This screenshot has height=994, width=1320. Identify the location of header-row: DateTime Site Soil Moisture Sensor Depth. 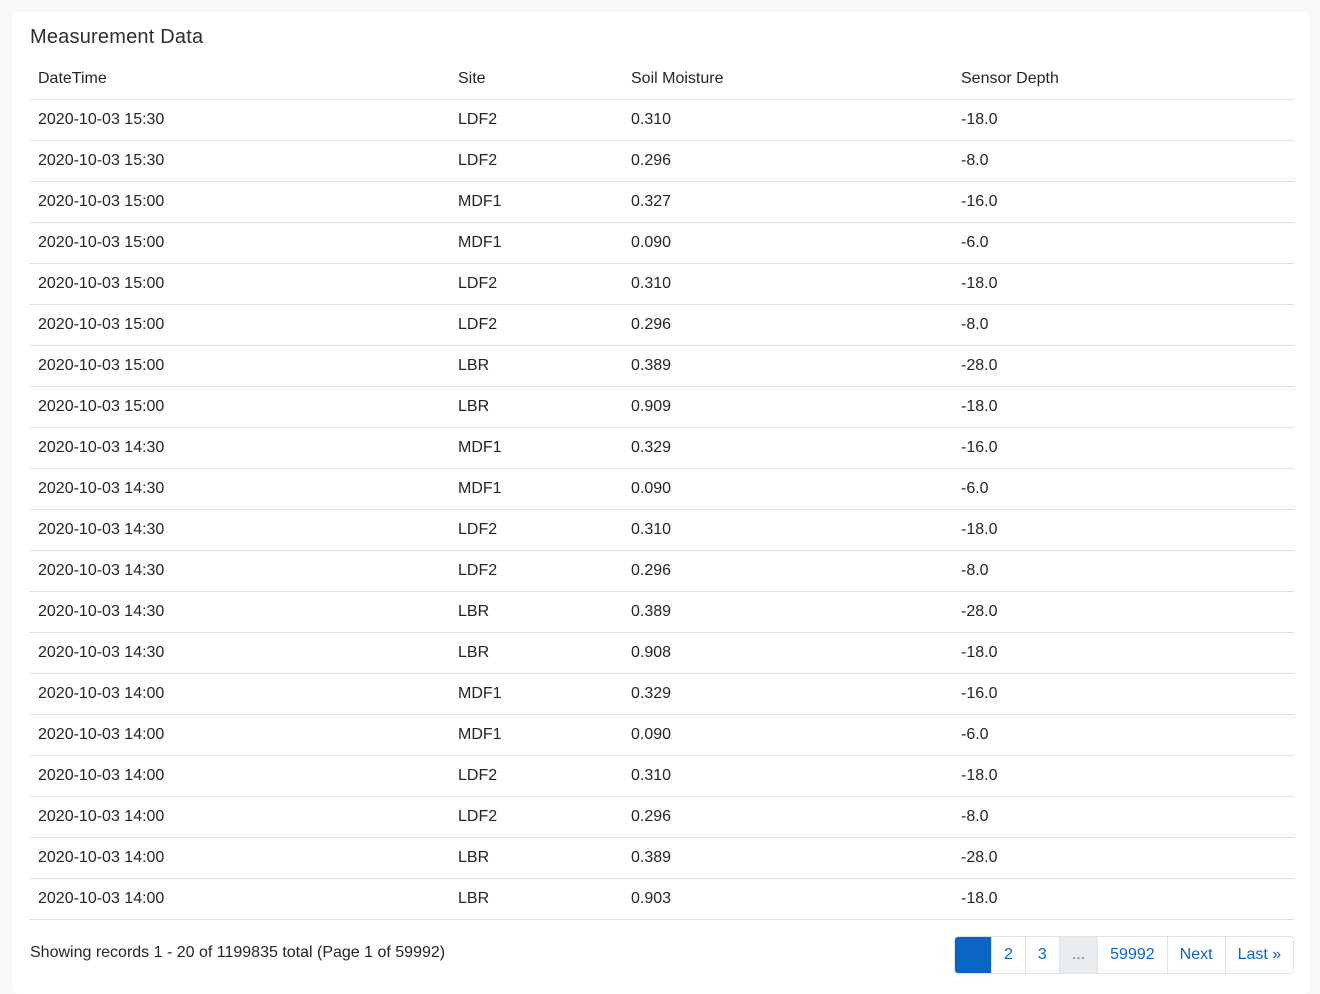
(662, 79).